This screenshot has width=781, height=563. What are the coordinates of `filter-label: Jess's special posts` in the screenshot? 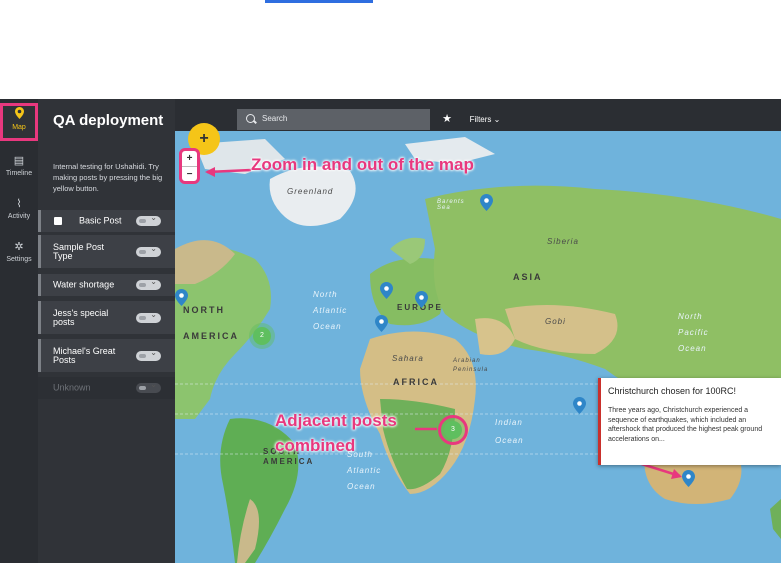 It's located at (81, 317).